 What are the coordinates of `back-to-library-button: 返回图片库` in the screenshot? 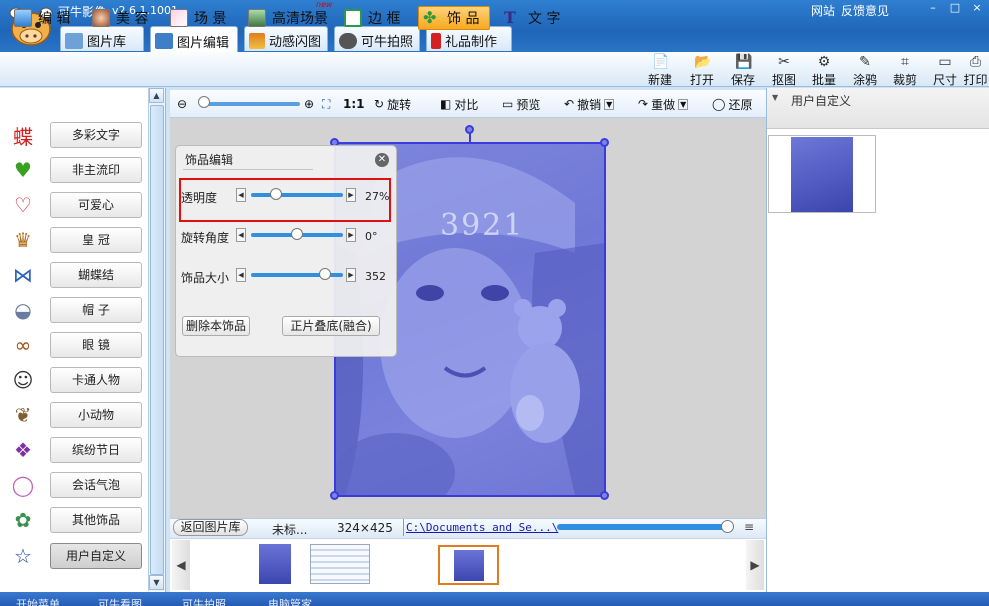 It's located at (210, 527).